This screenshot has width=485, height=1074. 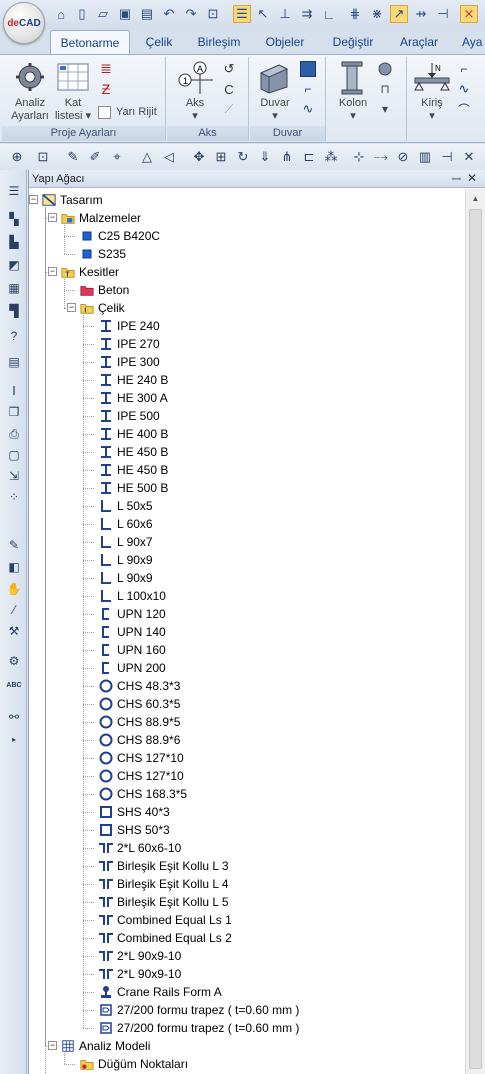 I want to click on print-icon: ⎙, so click(x=14, y=434).